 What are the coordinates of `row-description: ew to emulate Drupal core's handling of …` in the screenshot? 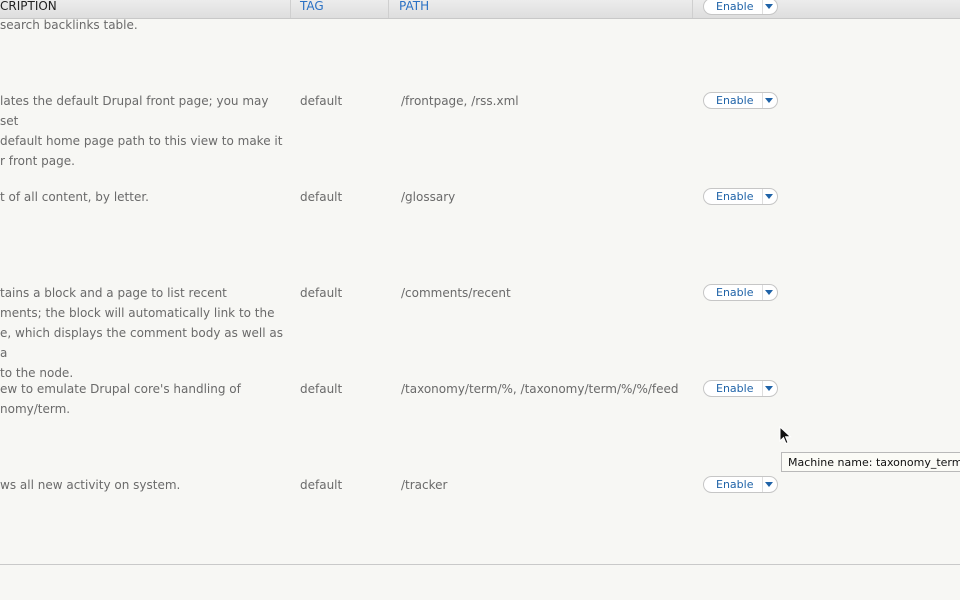 It's located at (120, 399).